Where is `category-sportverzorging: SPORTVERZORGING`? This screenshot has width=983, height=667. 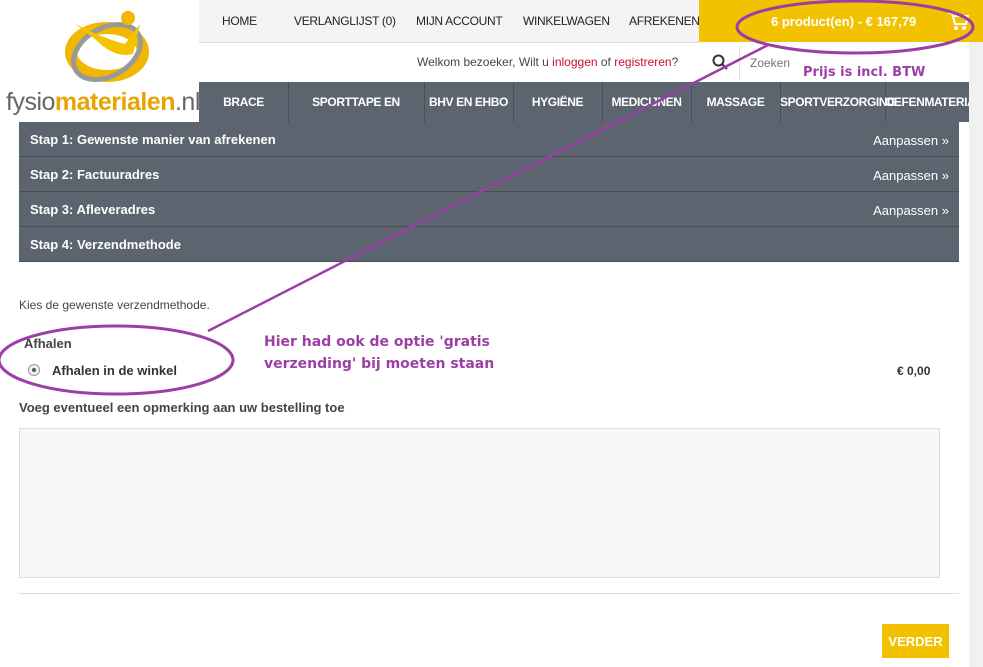 category-sportverzorging: SPORTVERZORGING is located at coordinates (838, 102).